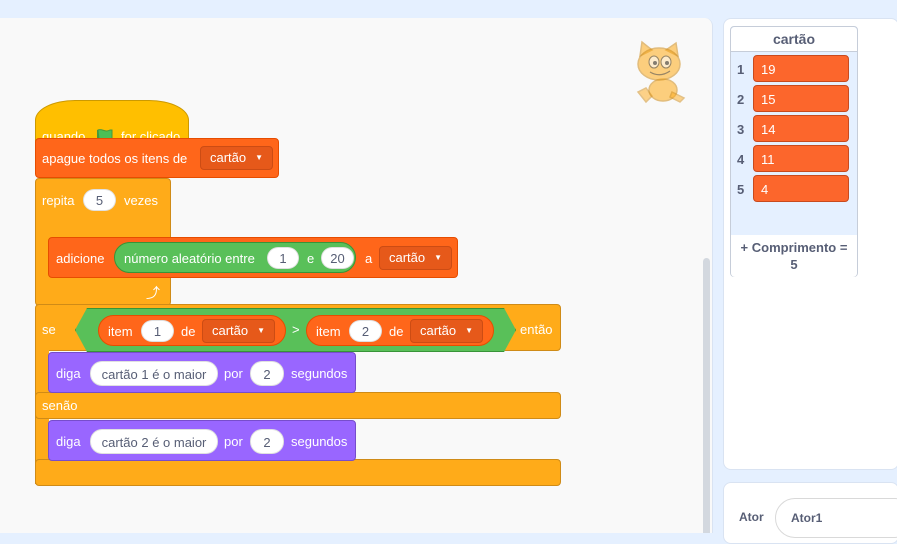 This screenshot has width=897, height=544. I want to click on say2-label: diga, so click(68, 441).